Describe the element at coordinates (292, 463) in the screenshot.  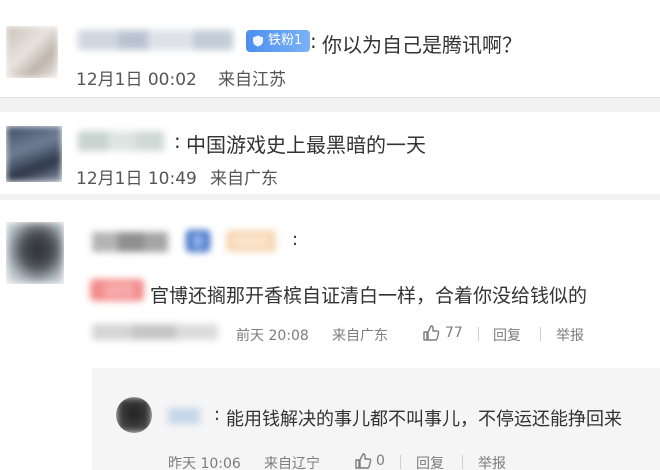
I see `reply-location: 来自辽宁` at that location.